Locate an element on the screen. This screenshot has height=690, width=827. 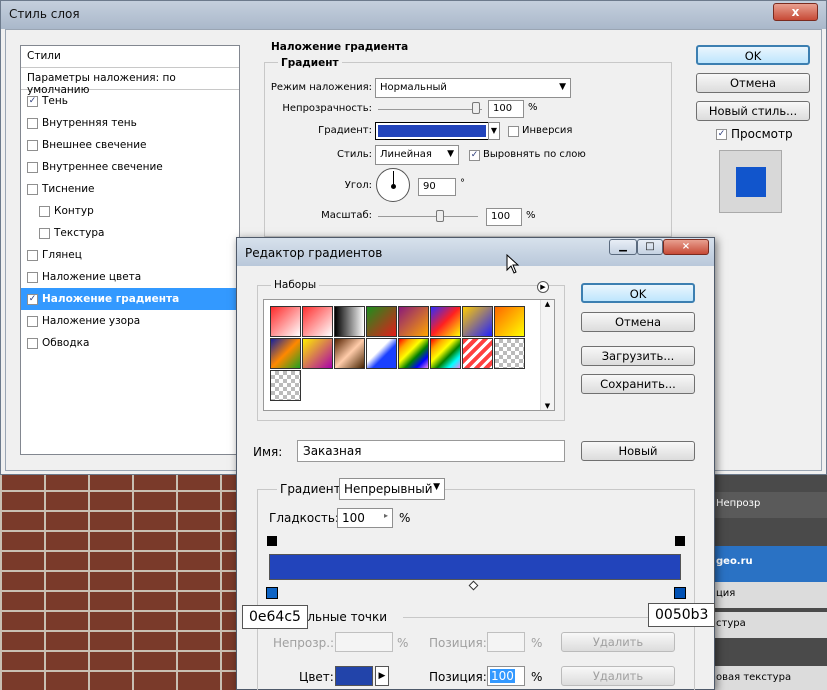
stop-opacity-input is located at coordinates (364, 642).